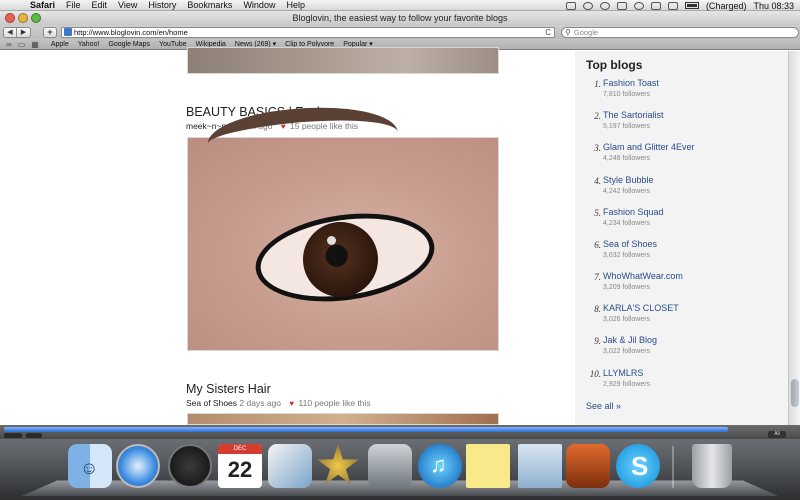 The width and height of the screenshot is (800, 500). What do you see at coordinates (597, 213) in the screenshot?
I see `blog-rank: 5.` at bounding box center [597, 213].